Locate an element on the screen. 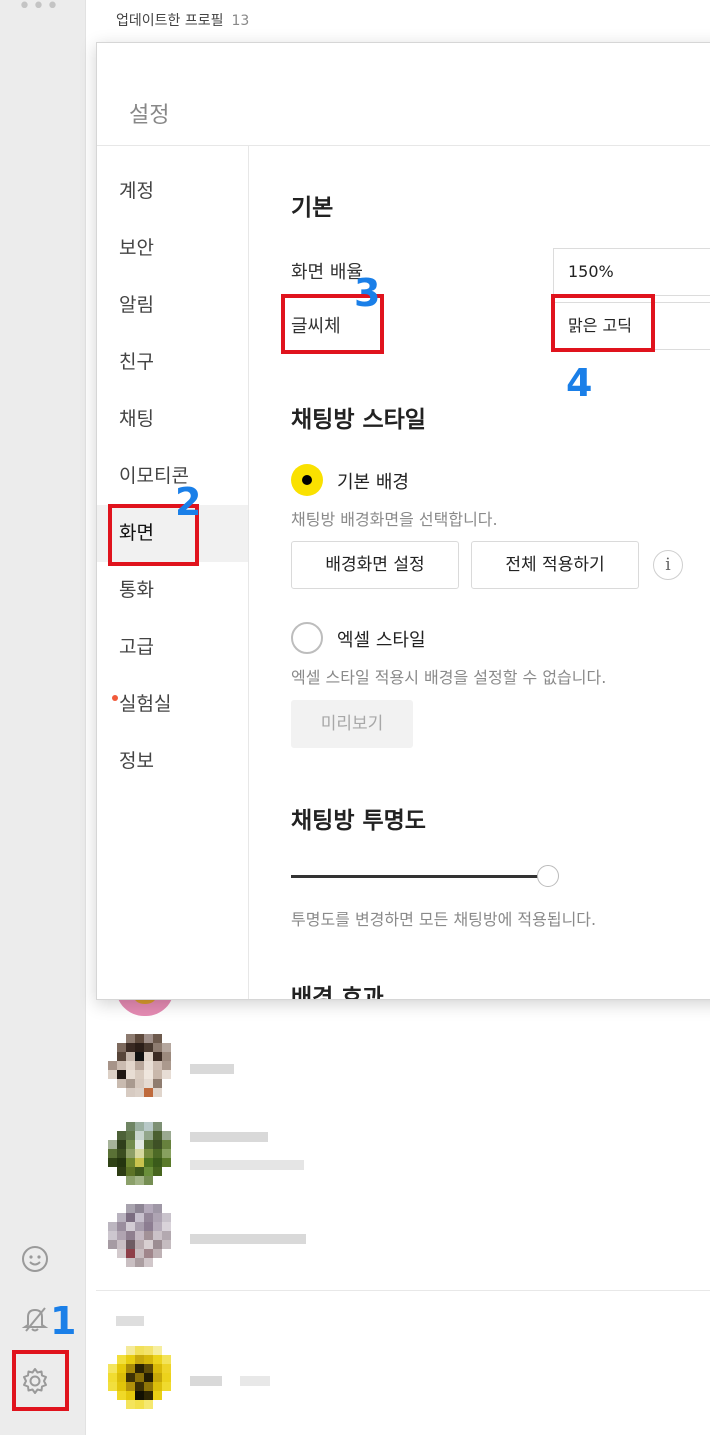 The height and width of the screenshot is (1435, 710). notification-off-icon is located at coordinates (35, 1319).